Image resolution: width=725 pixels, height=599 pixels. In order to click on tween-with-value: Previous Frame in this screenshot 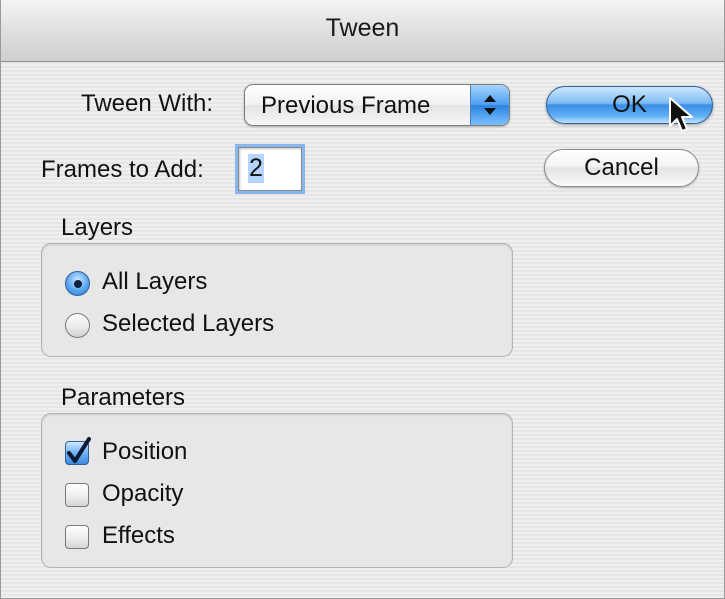, I will do `click(346, 105)`.